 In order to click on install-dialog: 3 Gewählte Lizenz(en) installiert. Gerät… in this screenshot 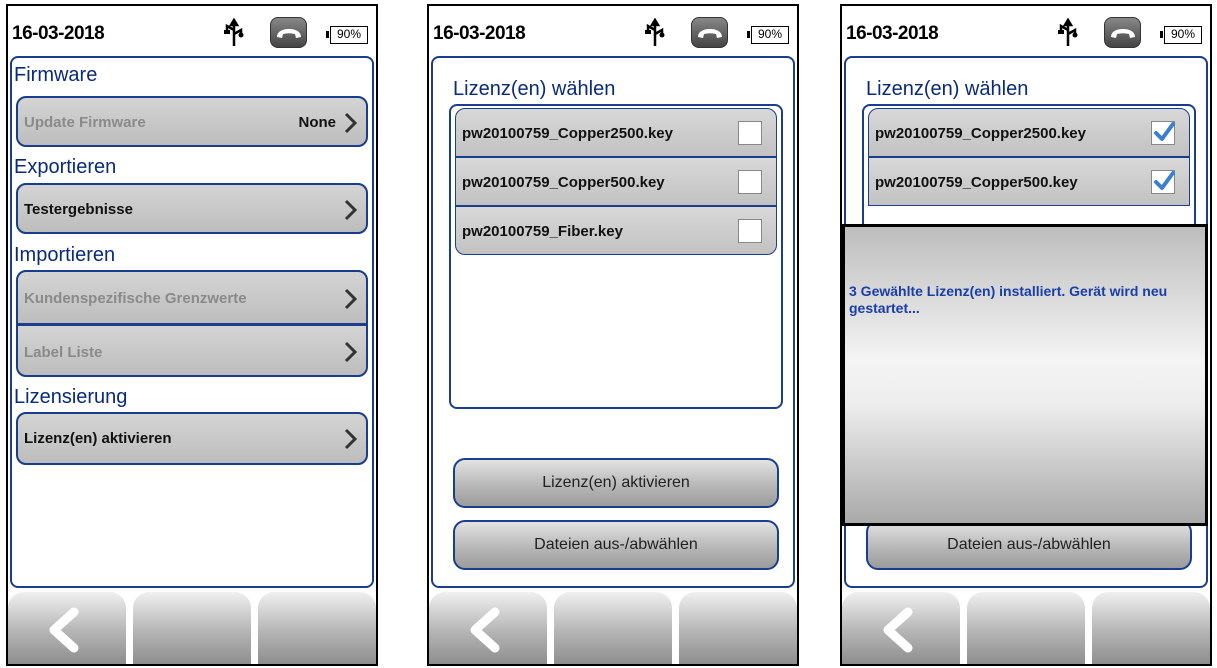, I will do `click(1025, 375)`.